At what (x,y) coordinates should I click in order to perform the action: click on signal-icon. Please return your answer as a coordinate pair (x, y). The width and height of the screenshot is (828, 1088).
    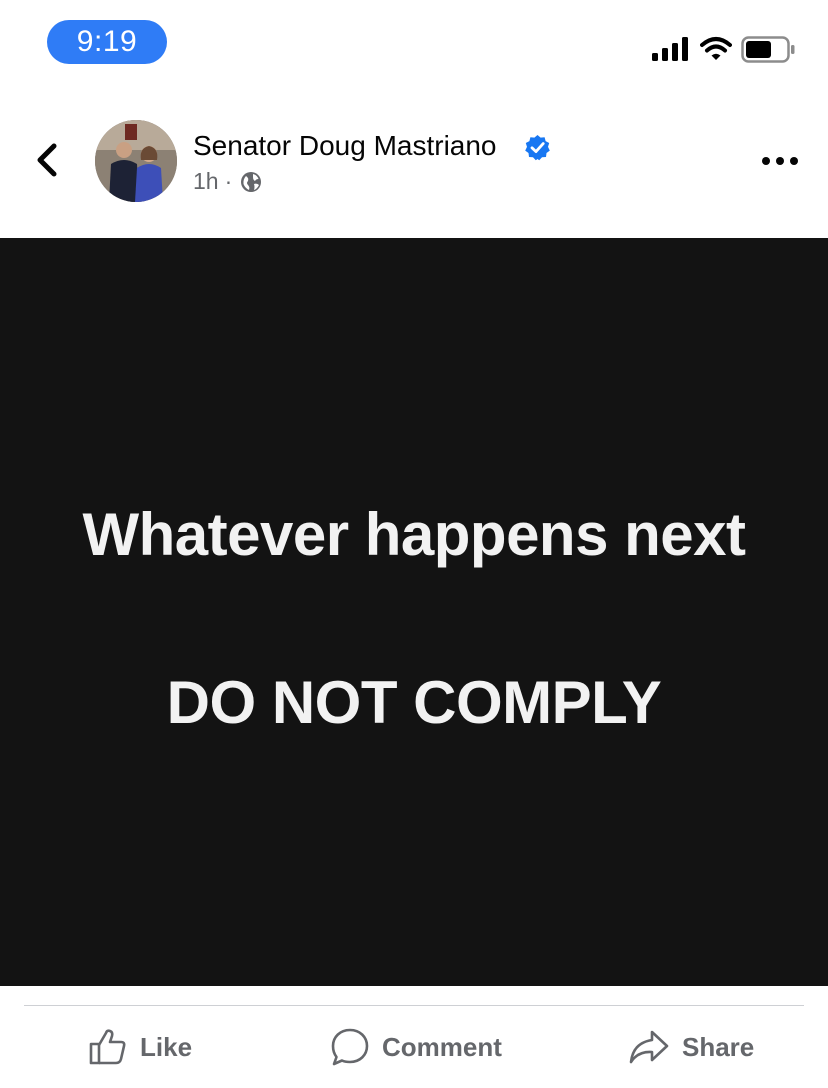
    Looking at the image, I should click on (670, 49).